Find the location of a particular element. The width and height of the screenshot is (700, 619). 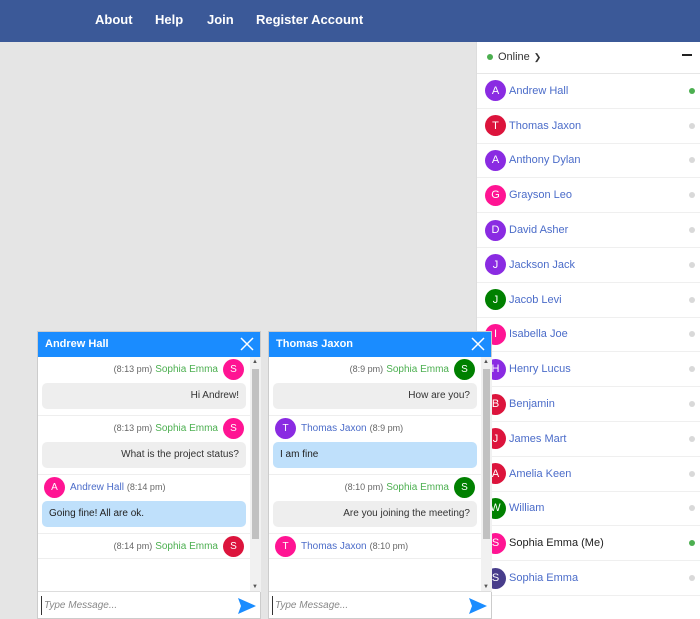

message-meta: A Andrew Hall (8:14 pm) is located at coordinates (144, 487).